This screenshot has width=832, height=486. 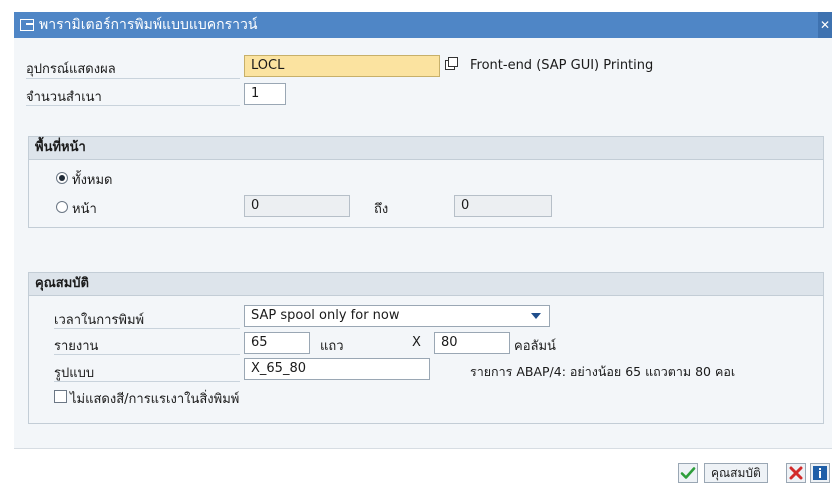 What do you see at coordinates (381, 209) in the screenshot?
I see `page-to-label: ถึง` at bounding box center [381, 209].